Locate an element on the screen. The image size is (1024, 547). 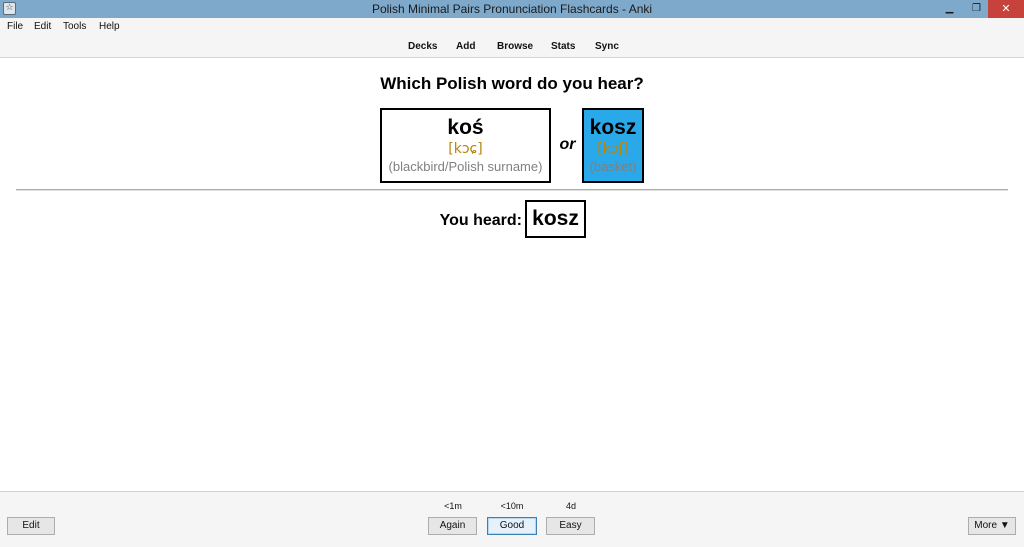
review-bottom-bar: Edit <1m <10m 4d Again Good Easy More ▼ is located at coordinates (512, 519).